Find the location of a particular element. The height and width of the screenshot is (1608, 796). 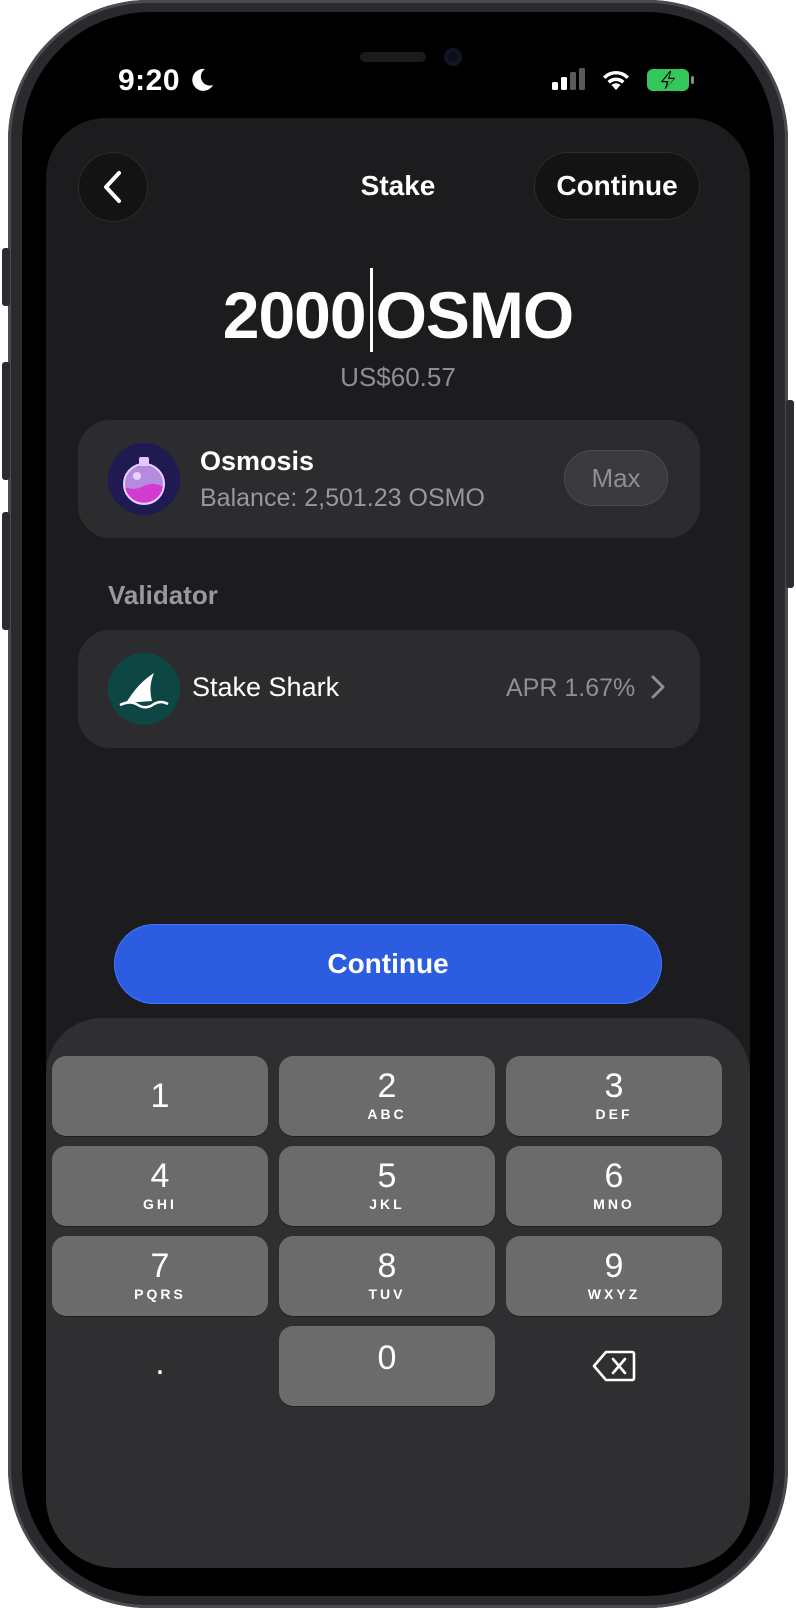

key-letters: TUV is located at coordinates (387, 1294).